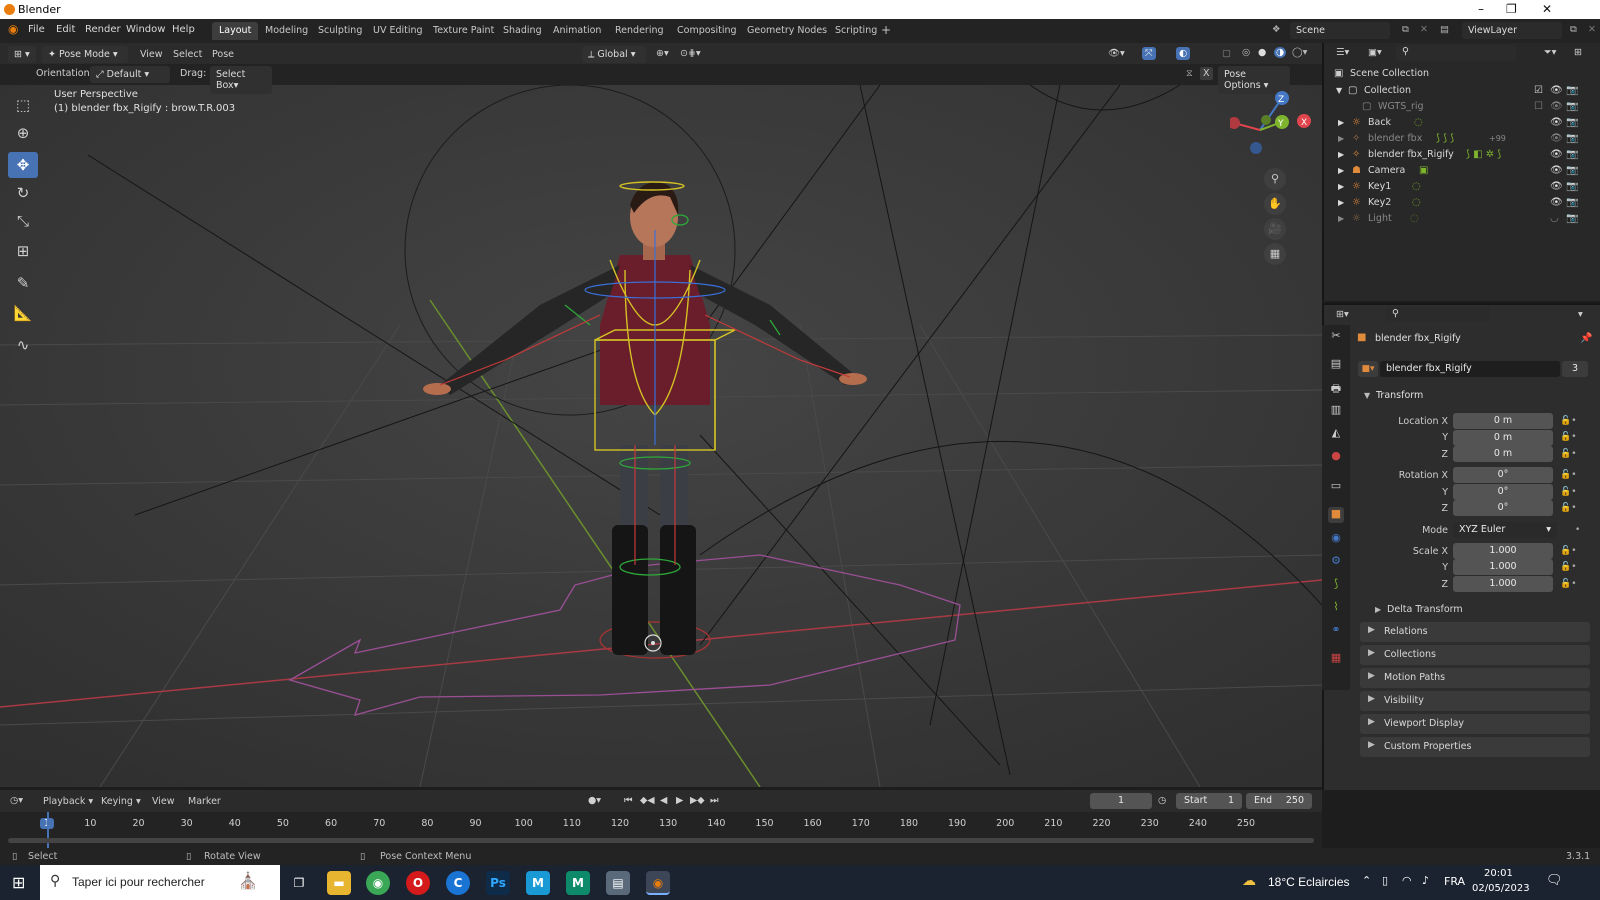  I want to click on object-name-field: blender fbx_Rigify, so click(1470, 369).